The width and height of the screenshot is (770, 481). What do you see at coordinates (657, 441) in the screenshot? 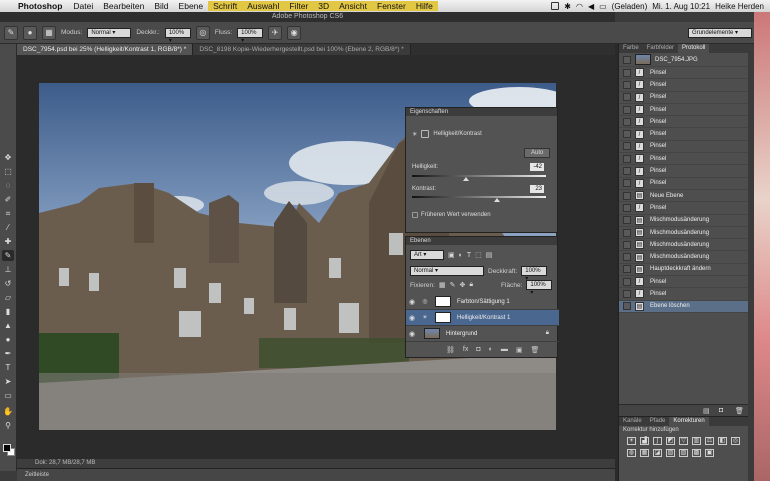
I see `curves-adjust-icon: ∫` at bounding box center [657, 441].